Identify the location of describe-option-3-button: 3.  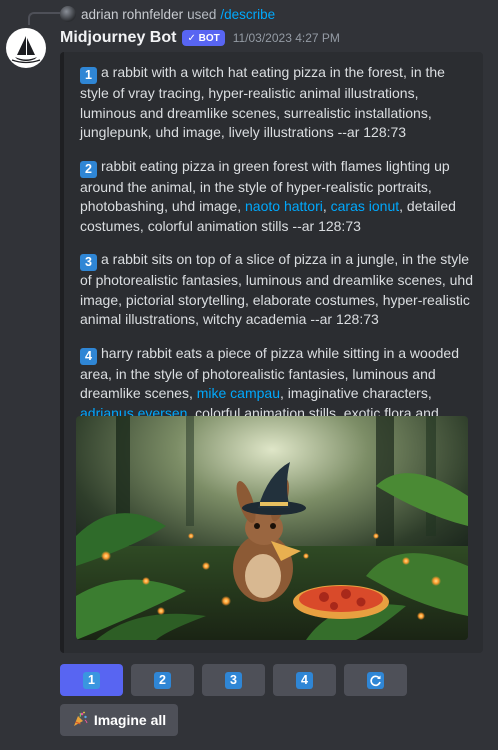
(233, 680).